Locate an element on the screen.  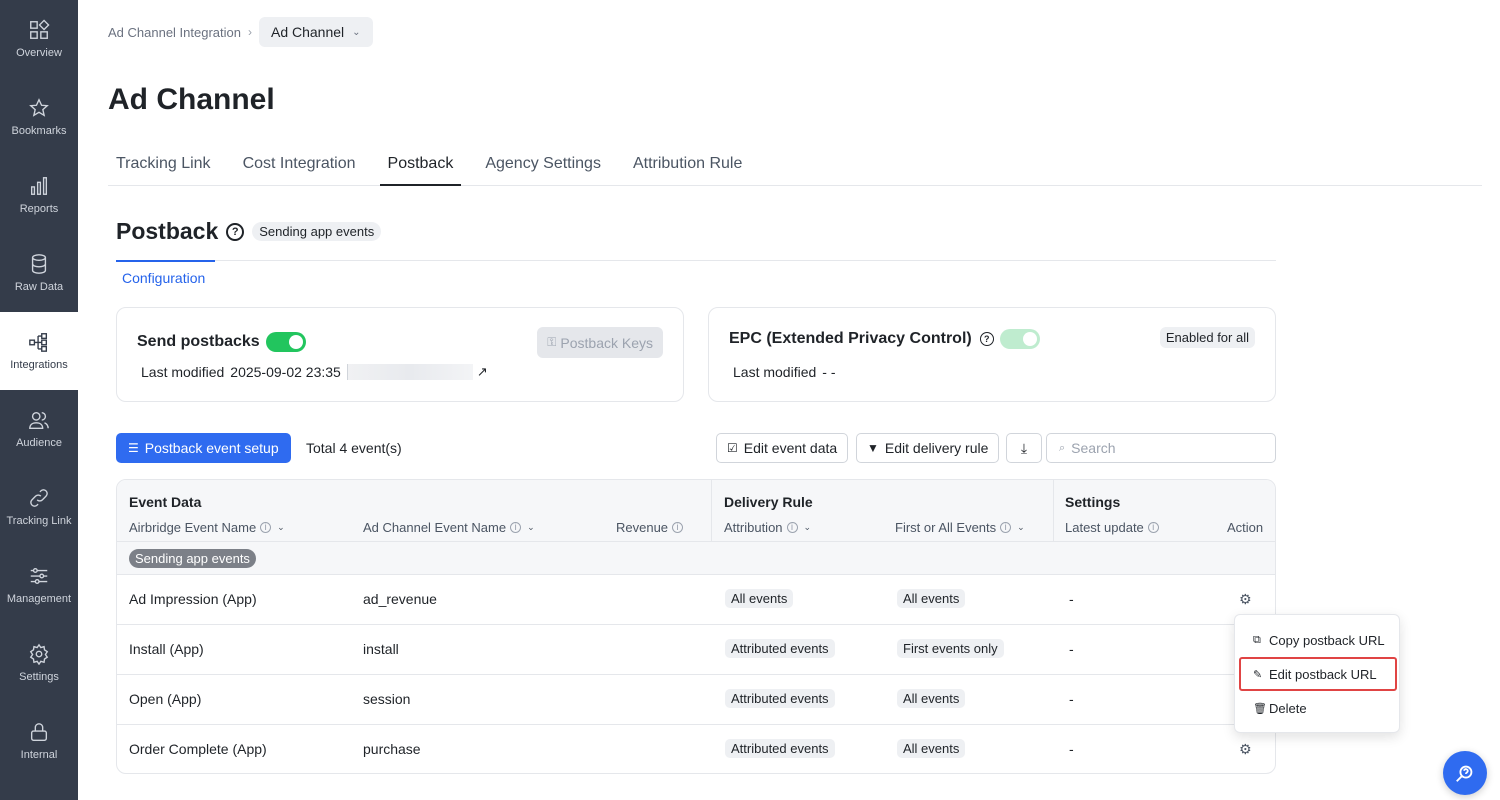
sidebar-item-audience: Audience is located at coordinates (39, 429).